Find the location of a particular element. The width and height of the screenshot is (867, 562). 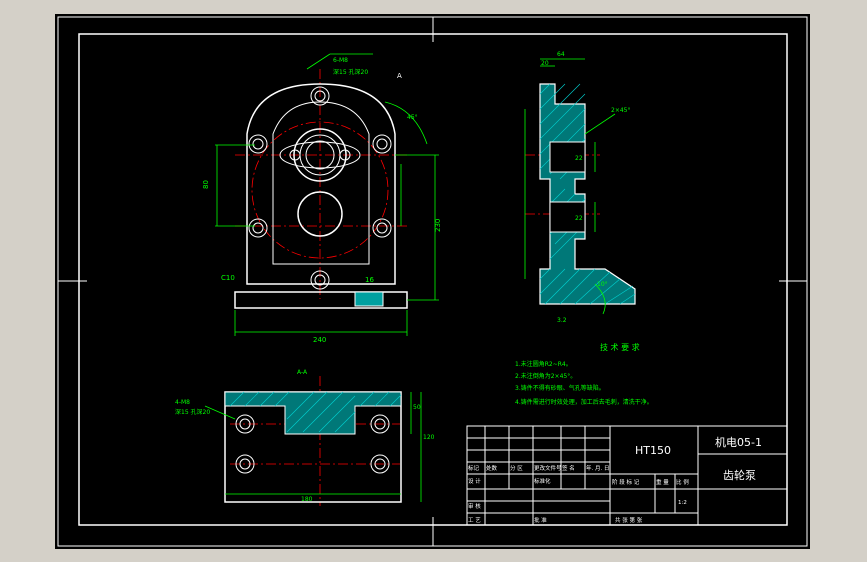

section-mark-a: A is located at coordinates (399, 76).